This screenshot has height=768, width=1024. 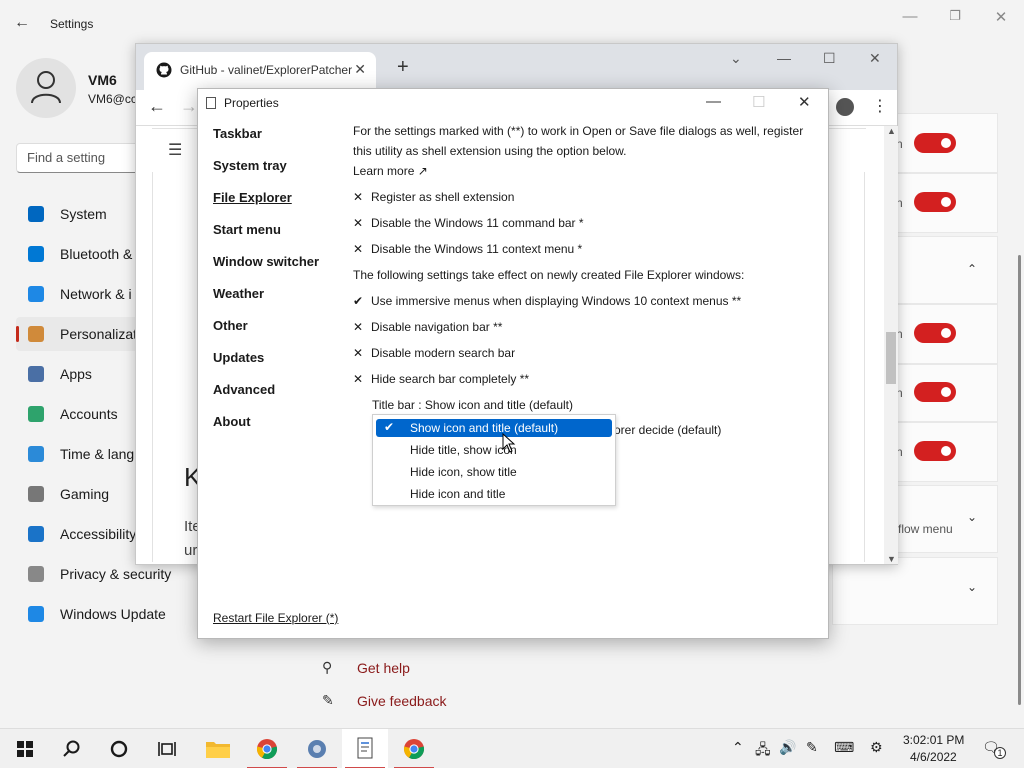 What do you see at coordinates (22, 23) in the screenshot?
I see `back-arrow-icon: ←` at bounding box center [22, 23].